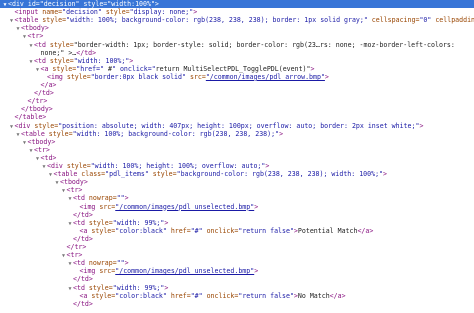 The width and height of the screenshot is (474, 313). I want to click on dom-node-markup: </table>, so click(30, 117).